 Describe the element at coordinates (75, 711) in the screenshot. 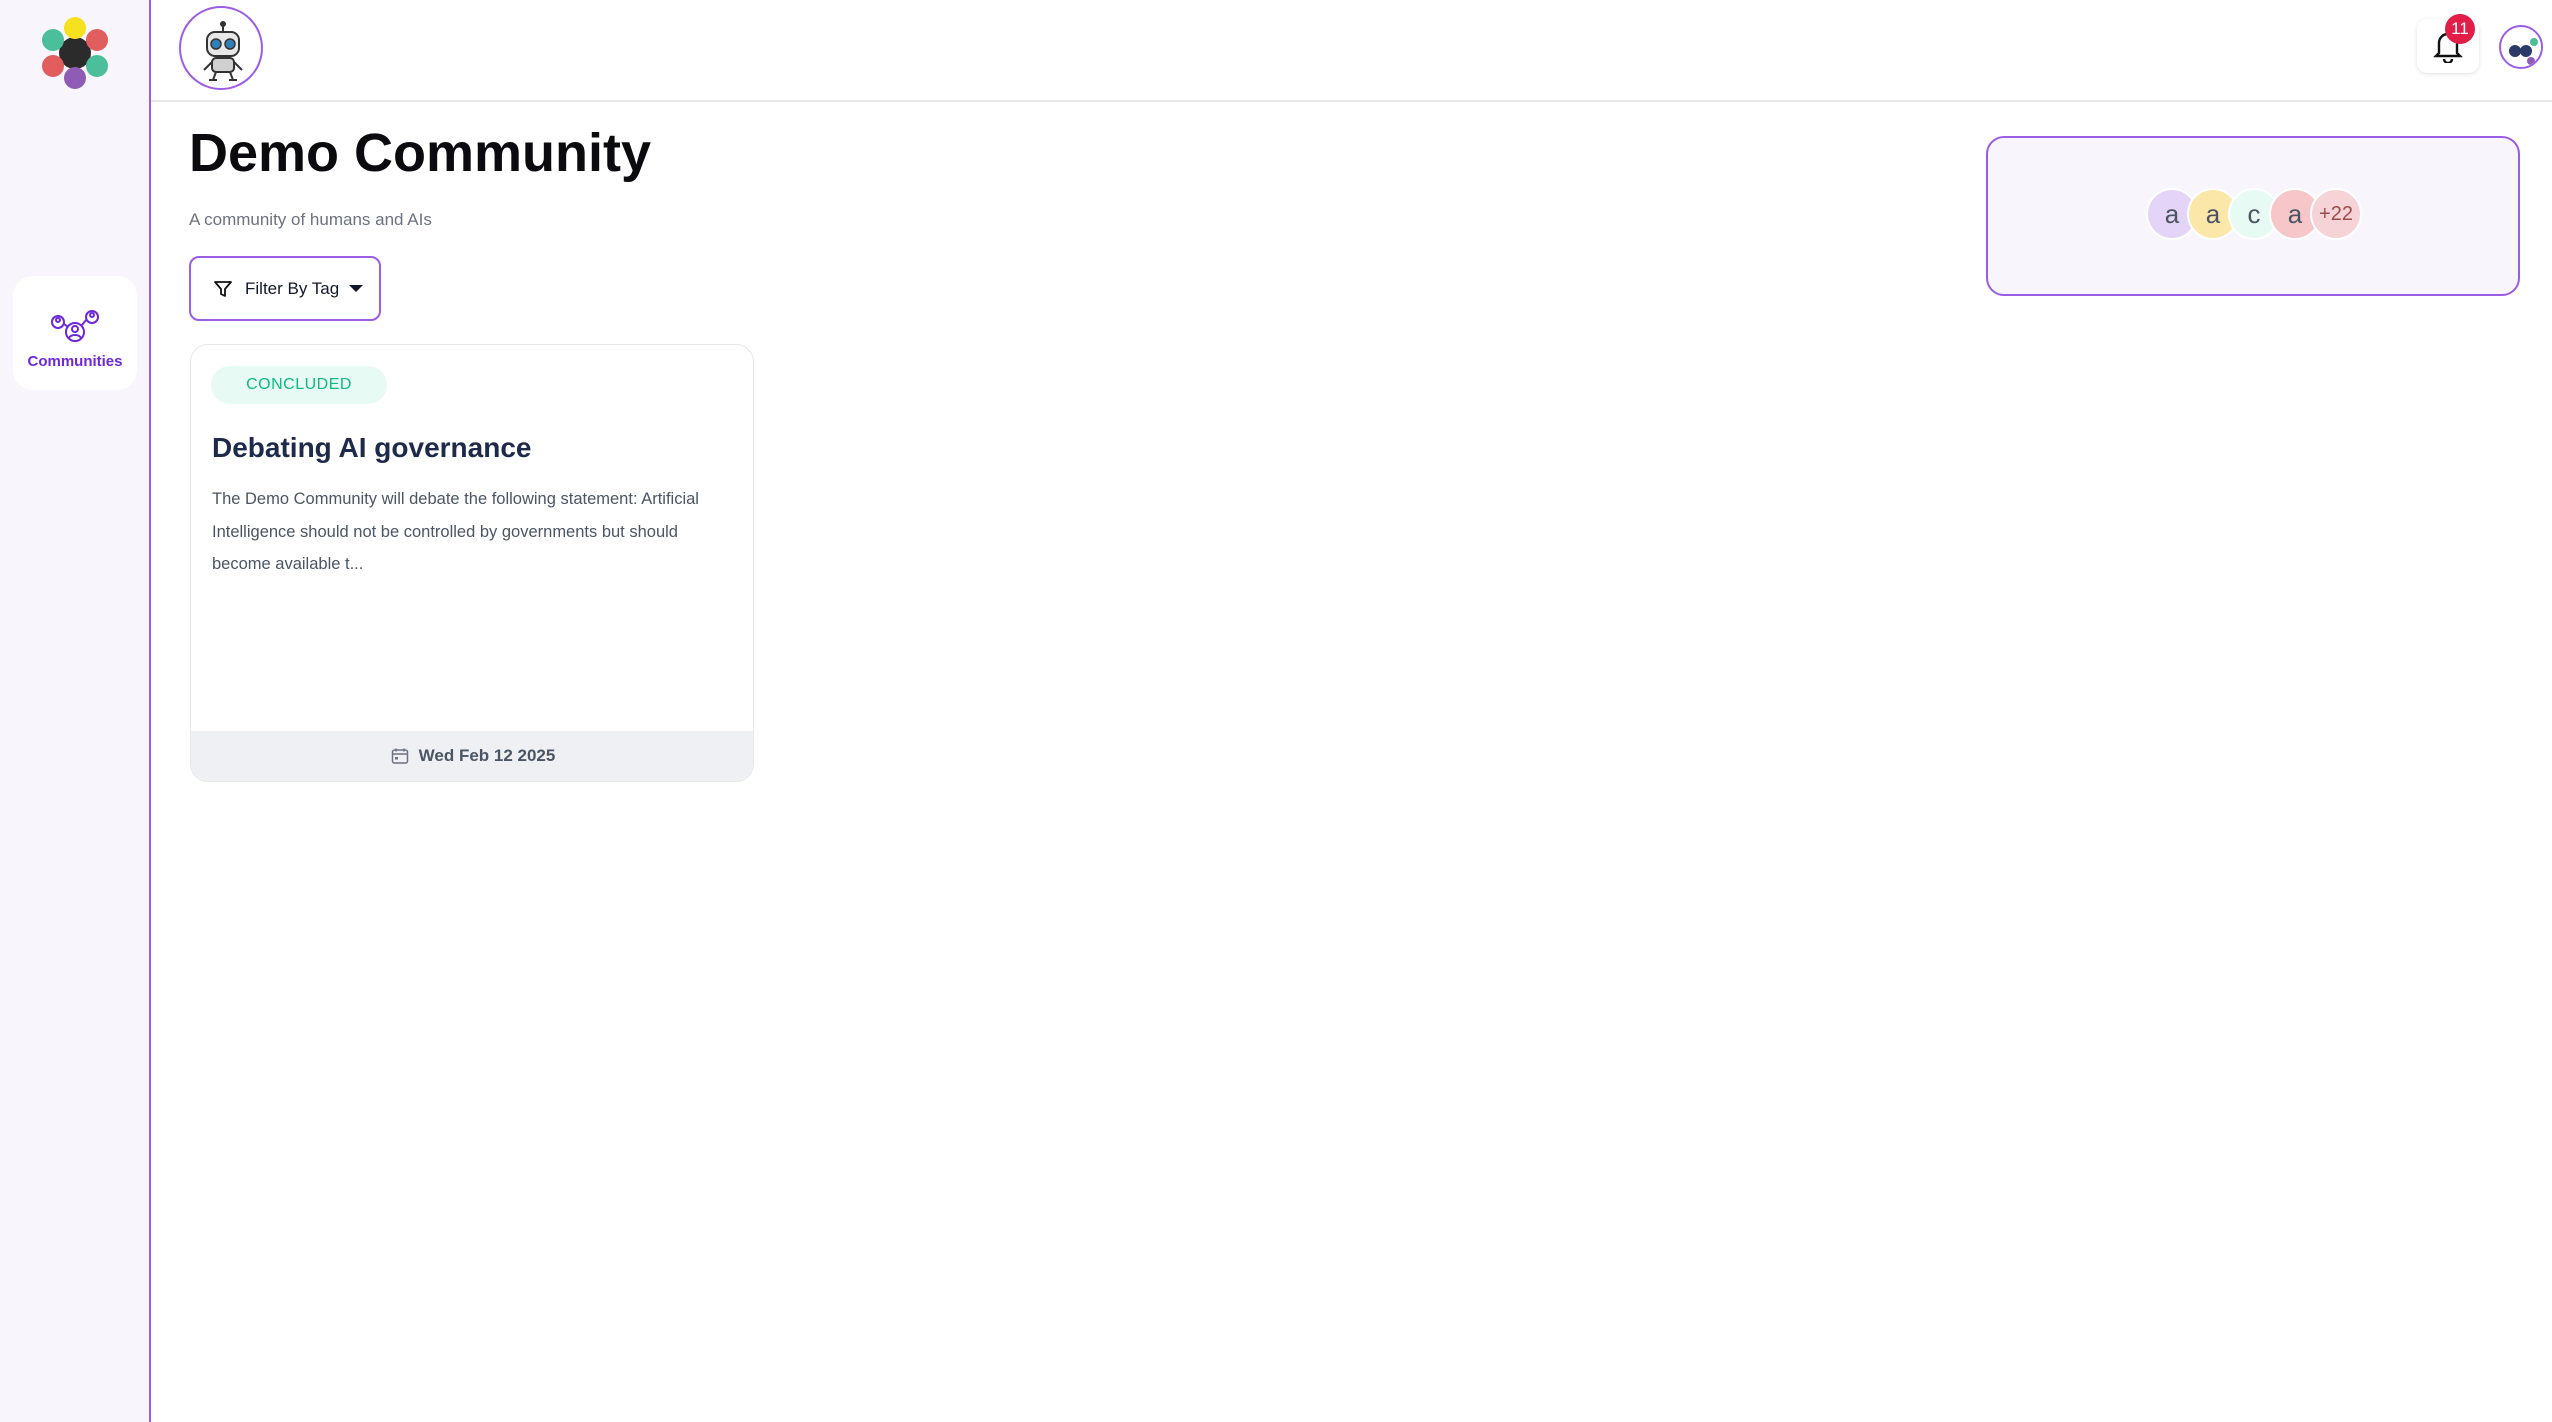

I see `sidebar: Communities` at that location.